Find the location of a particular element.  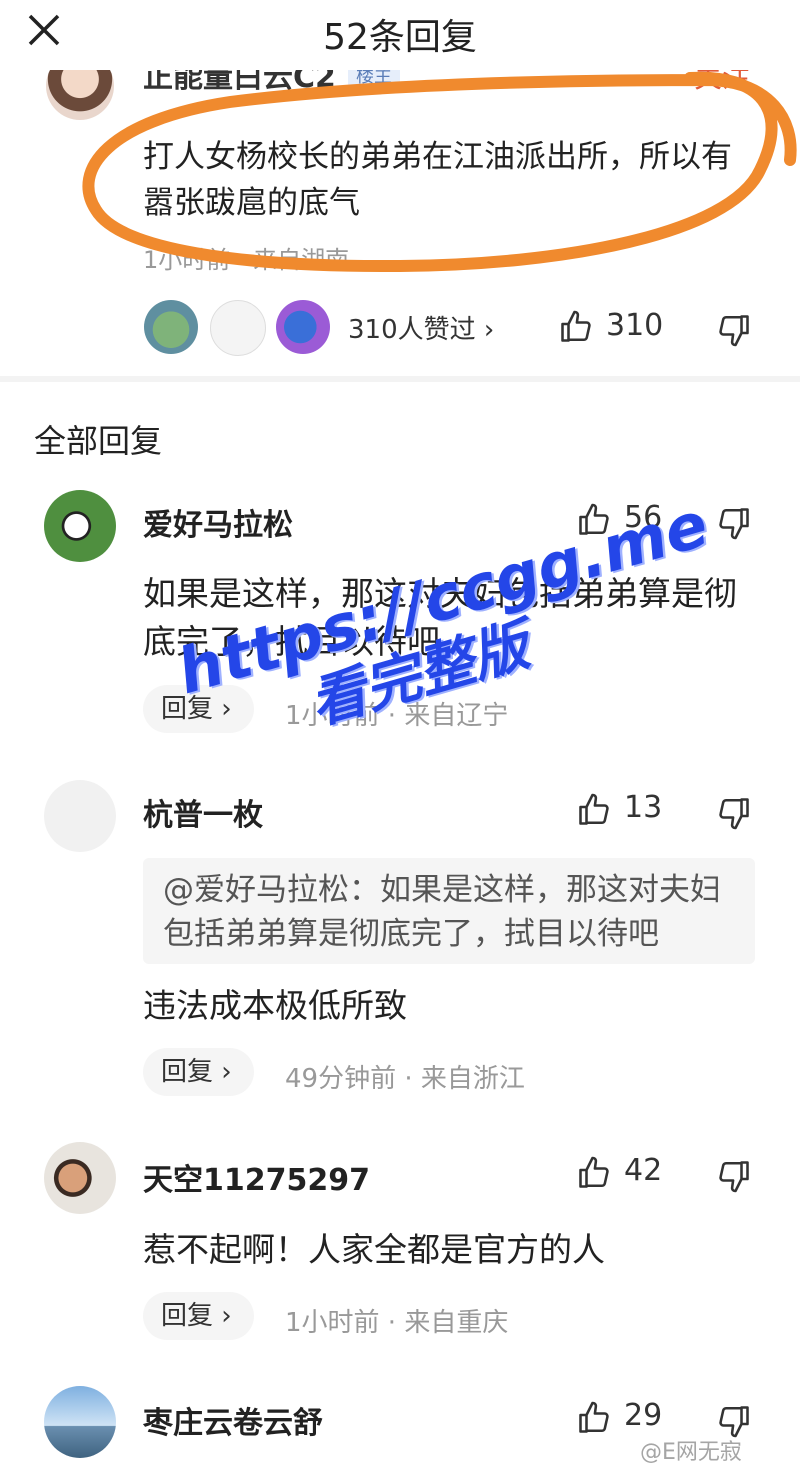

like-count: 56 is located at coordinates (643, 517).